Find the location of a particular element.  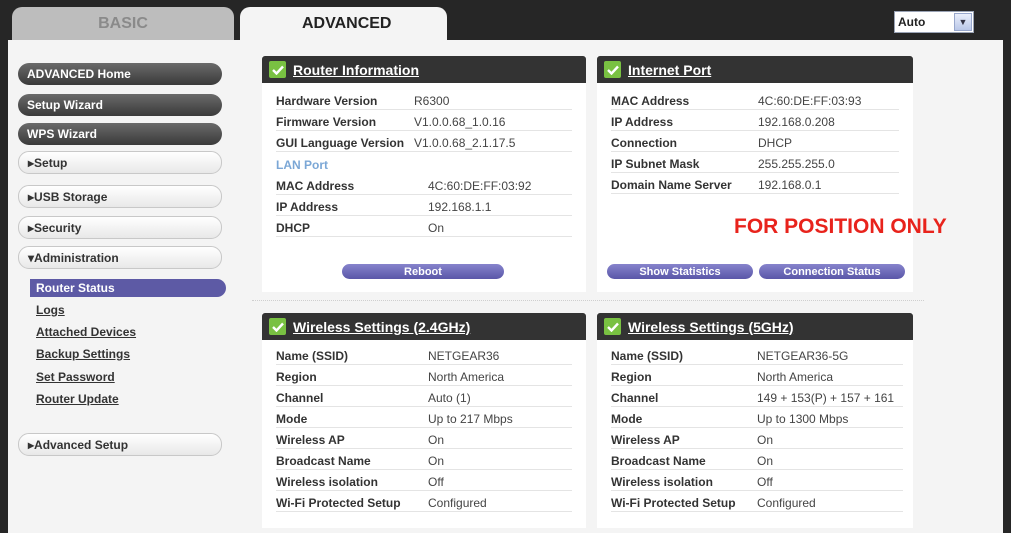

info-row: MAC Address 4C:60:DE:FF:03:92 is located at coordinates (424, 186).